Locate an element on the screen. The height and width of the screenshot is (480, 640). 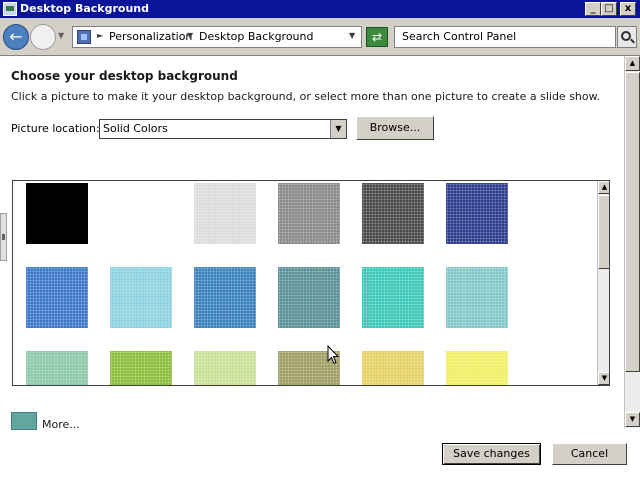
save-changes-button: Save changes is located at coordinates (491, 454).